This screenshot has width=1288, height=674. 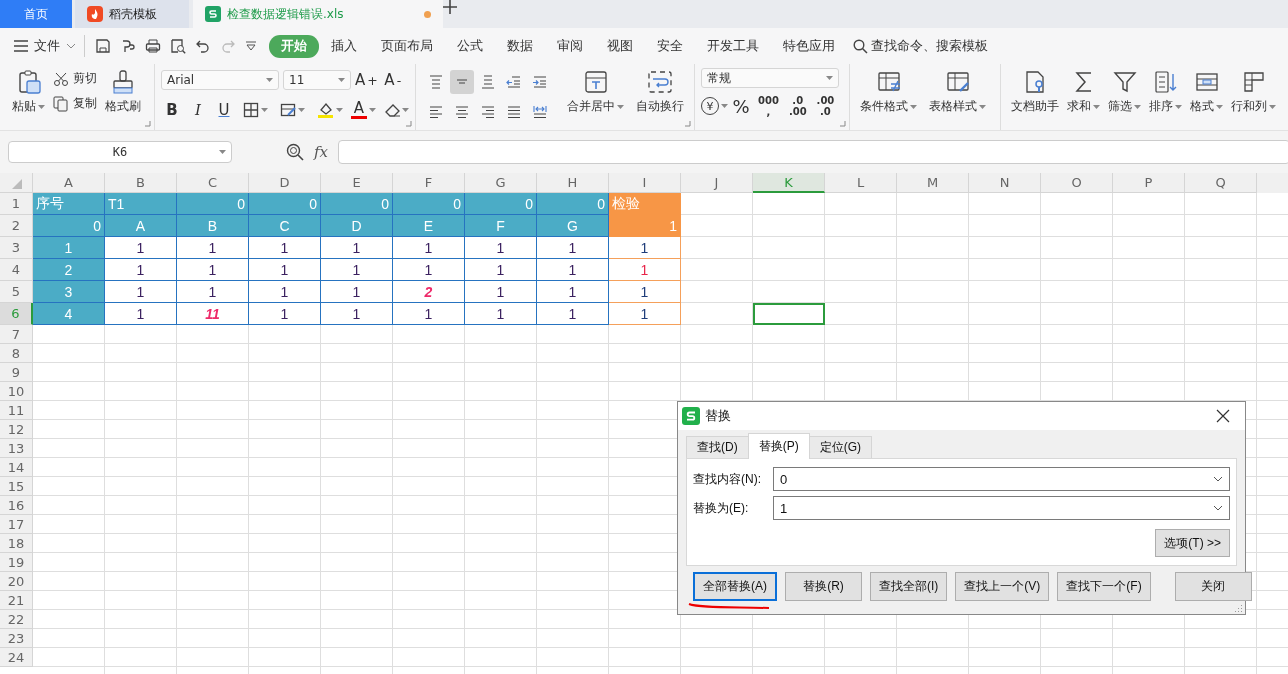 What do you see at coordinates (16, 372) in the screenshot?
I see `row-header: 9` at bounding box center [16, 372].